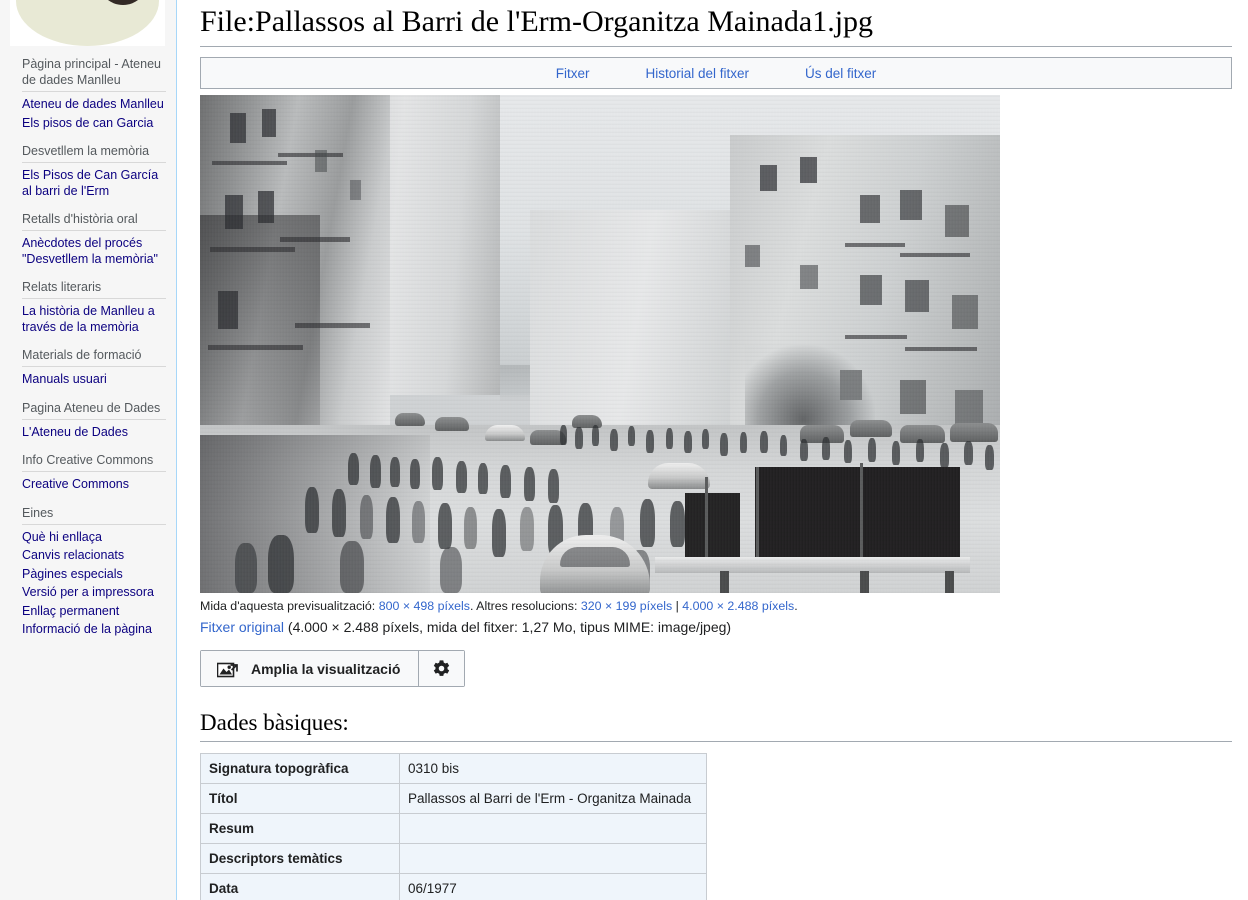  Describe the element at coordinates (94, 556) in the screenshot. I see `sidebar-item-canvis-relacionats: Canvis relacionats` at that location.